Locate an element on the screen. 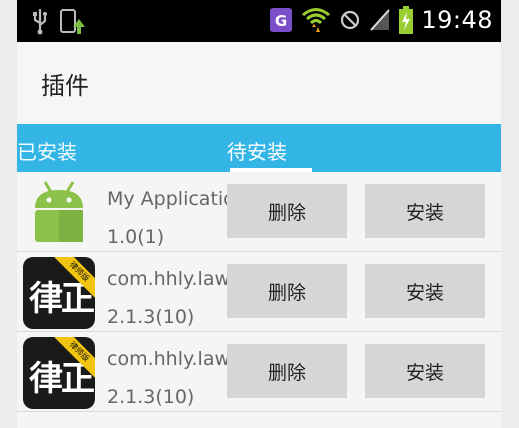  signal-icon is located at coordinates (380, 20).